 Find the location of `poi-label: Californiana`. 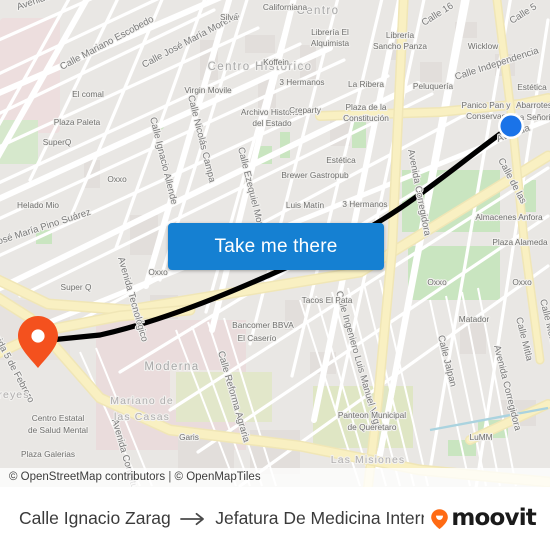

poi-label: Californiana is located at coordinates (285, 7).